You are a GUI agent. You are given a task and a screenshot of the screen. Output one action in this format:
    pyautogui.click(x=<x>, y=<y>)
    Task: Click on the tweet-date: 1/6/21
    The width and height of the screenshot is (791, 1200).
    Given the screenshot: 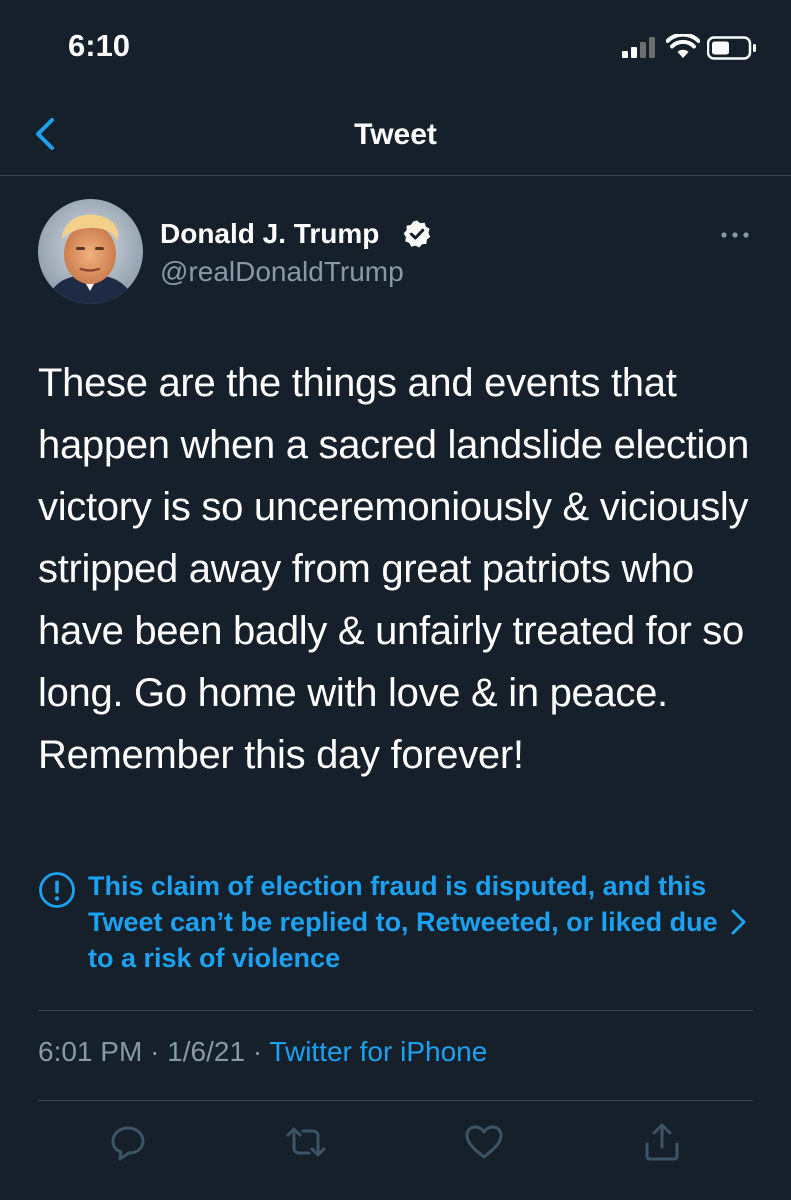 What is the action you would take?
    pyautogui.click(x=206, y=1051)
    